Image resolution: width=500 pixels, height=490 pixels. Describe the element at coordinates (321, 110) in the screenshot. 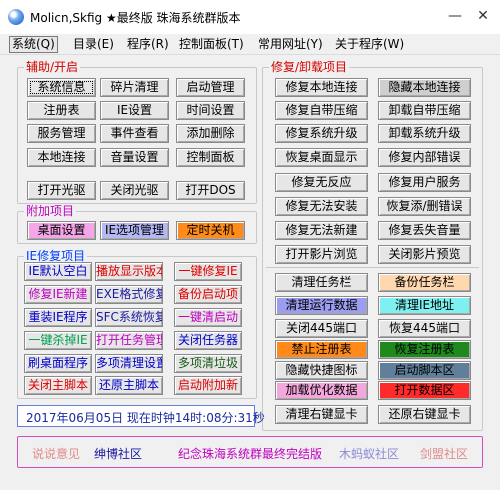

I see `repair-button-3: 修复自带压缩` at that location.